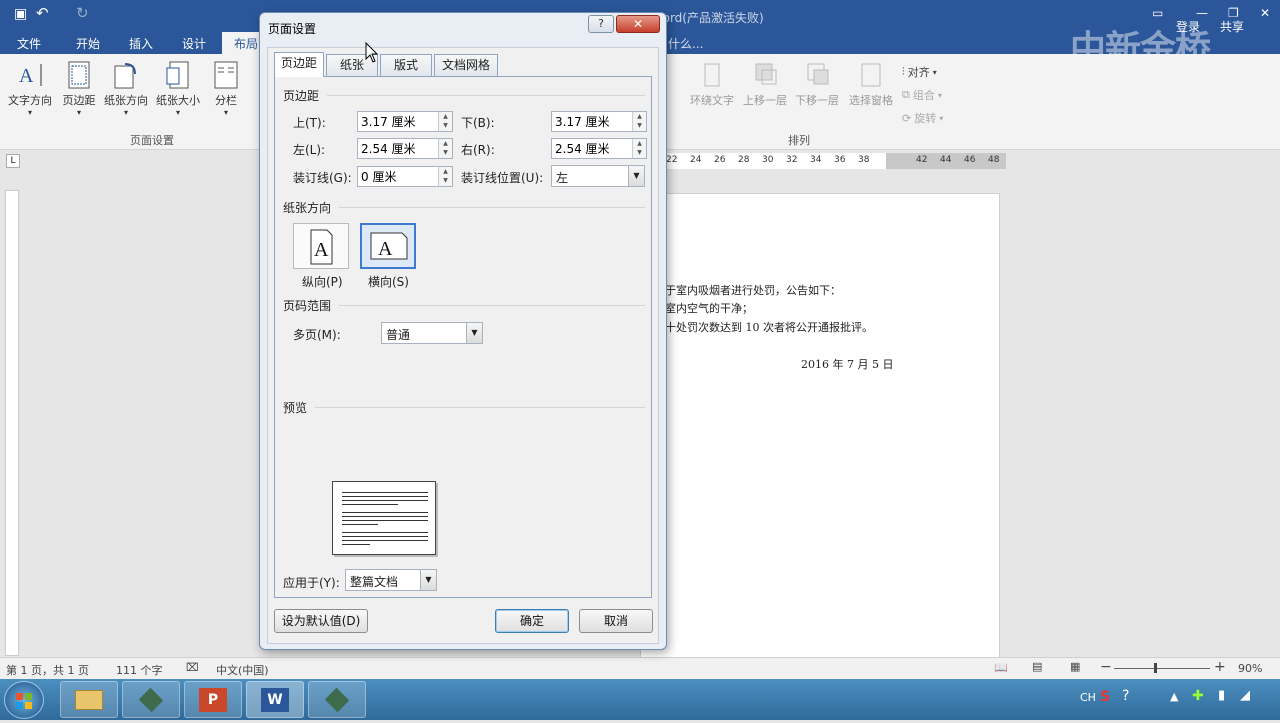  I want to click on zoom-out-icon: −, so click(1106, 667).